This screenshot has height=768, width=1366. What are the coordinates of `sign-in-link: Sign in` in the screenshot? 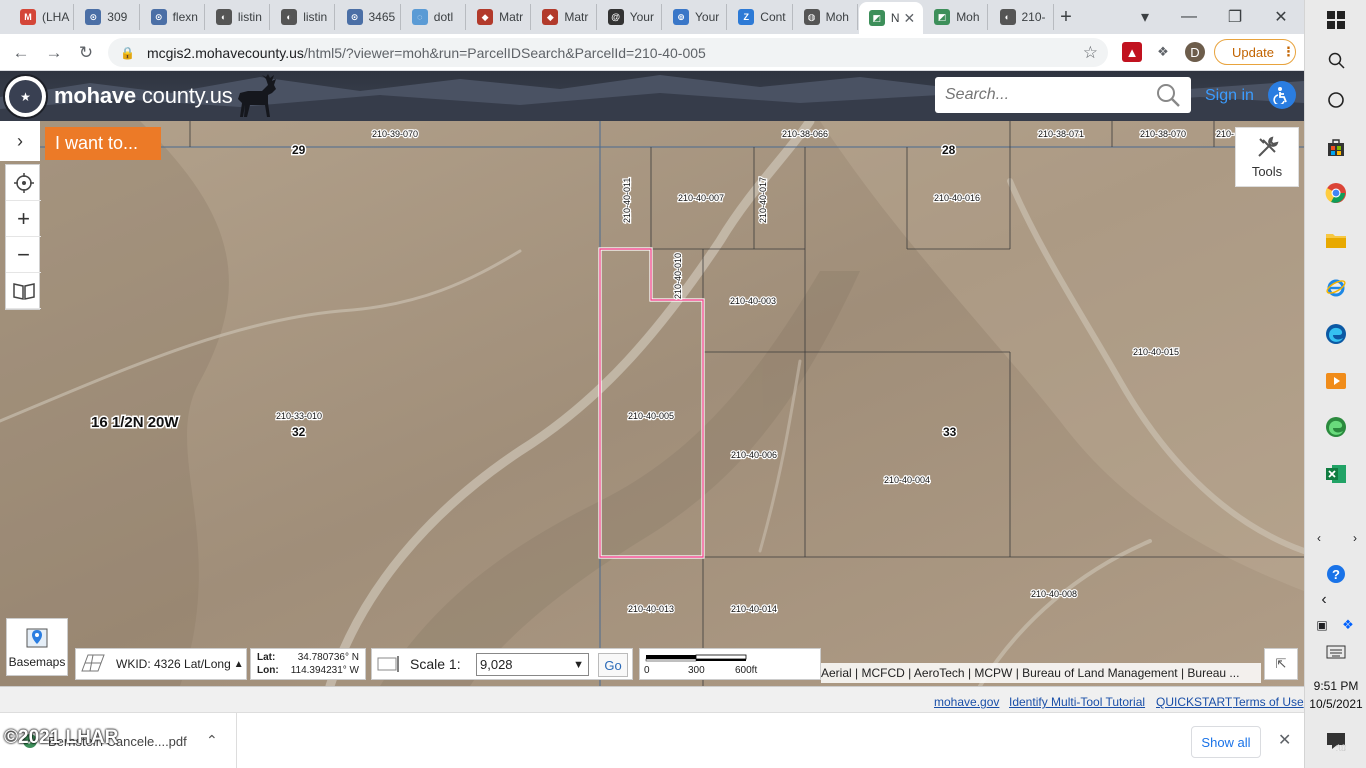 It's located at (1229, 96).